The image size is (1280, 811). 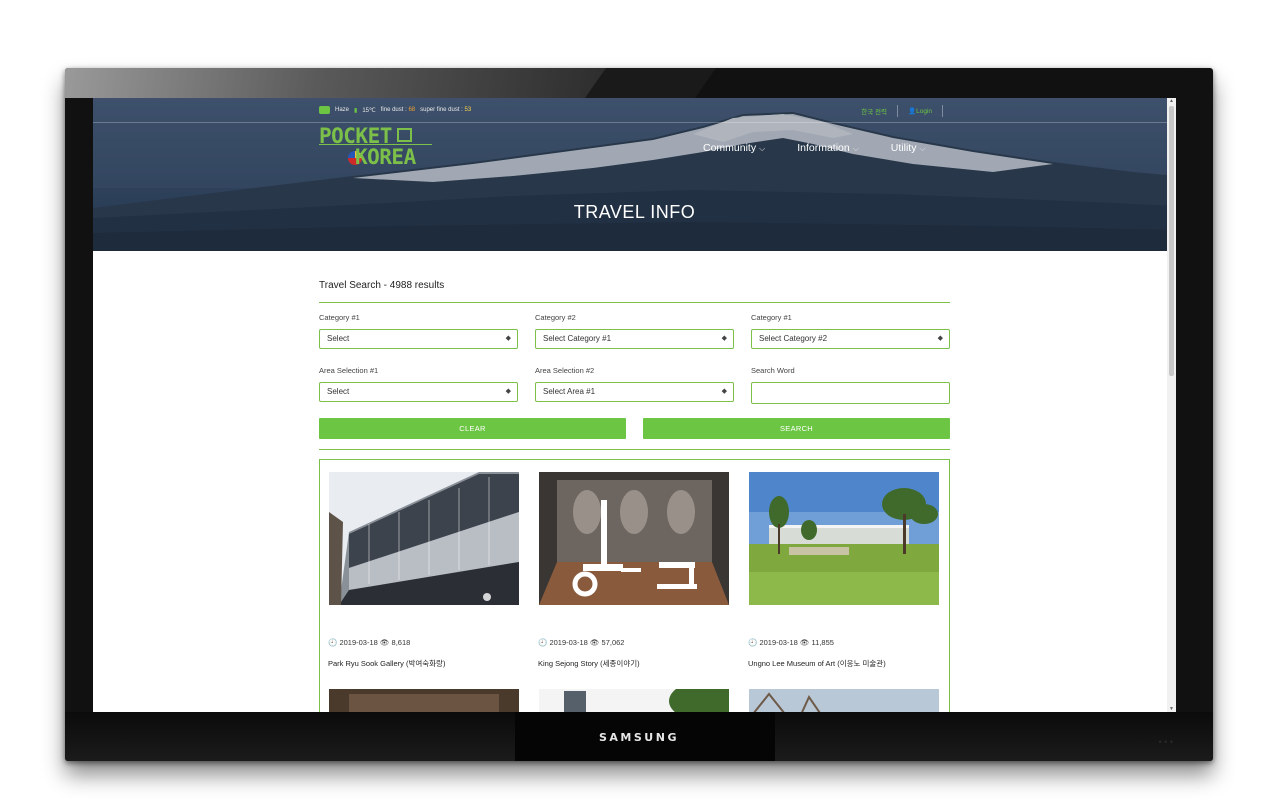 I want to click on power-indicator-icon: • • •, so click(x=1165, y=742).